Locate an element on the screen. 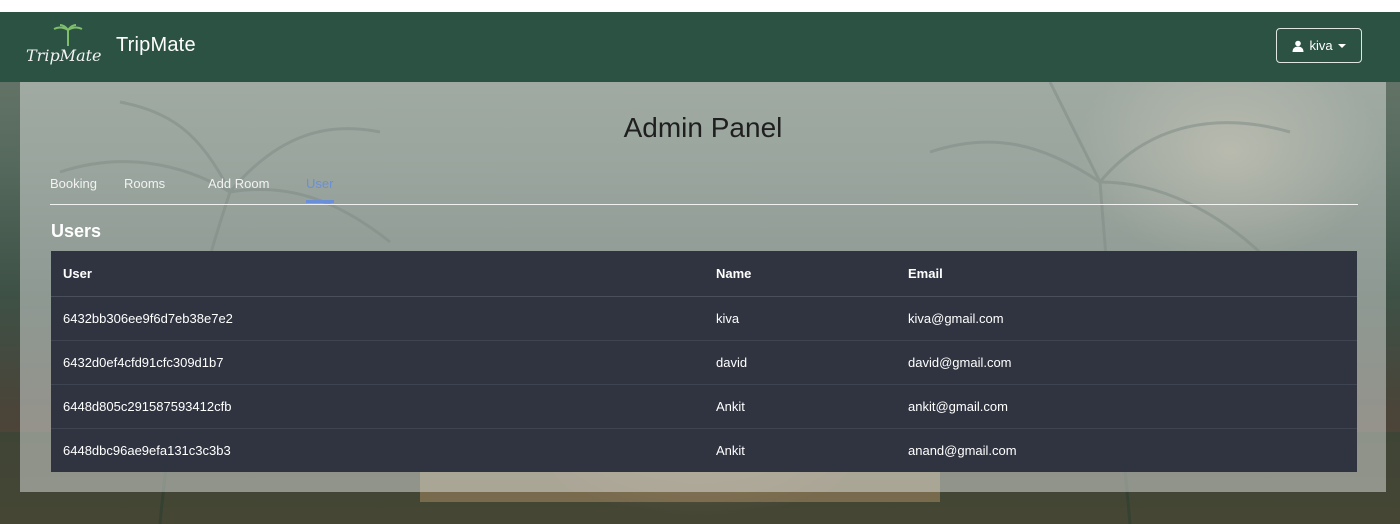 This screenshot has height=524, width=1400. cell-name: kiva is located at coordinates (800, 318).